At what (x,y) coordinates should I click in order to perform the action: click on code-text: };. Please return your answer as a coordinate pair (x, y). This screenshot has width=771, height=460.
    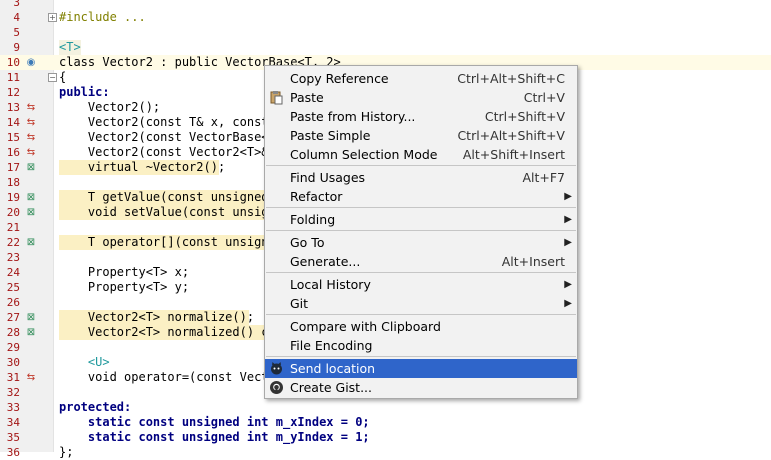
    Looking at the image, I should click on (66, 452).